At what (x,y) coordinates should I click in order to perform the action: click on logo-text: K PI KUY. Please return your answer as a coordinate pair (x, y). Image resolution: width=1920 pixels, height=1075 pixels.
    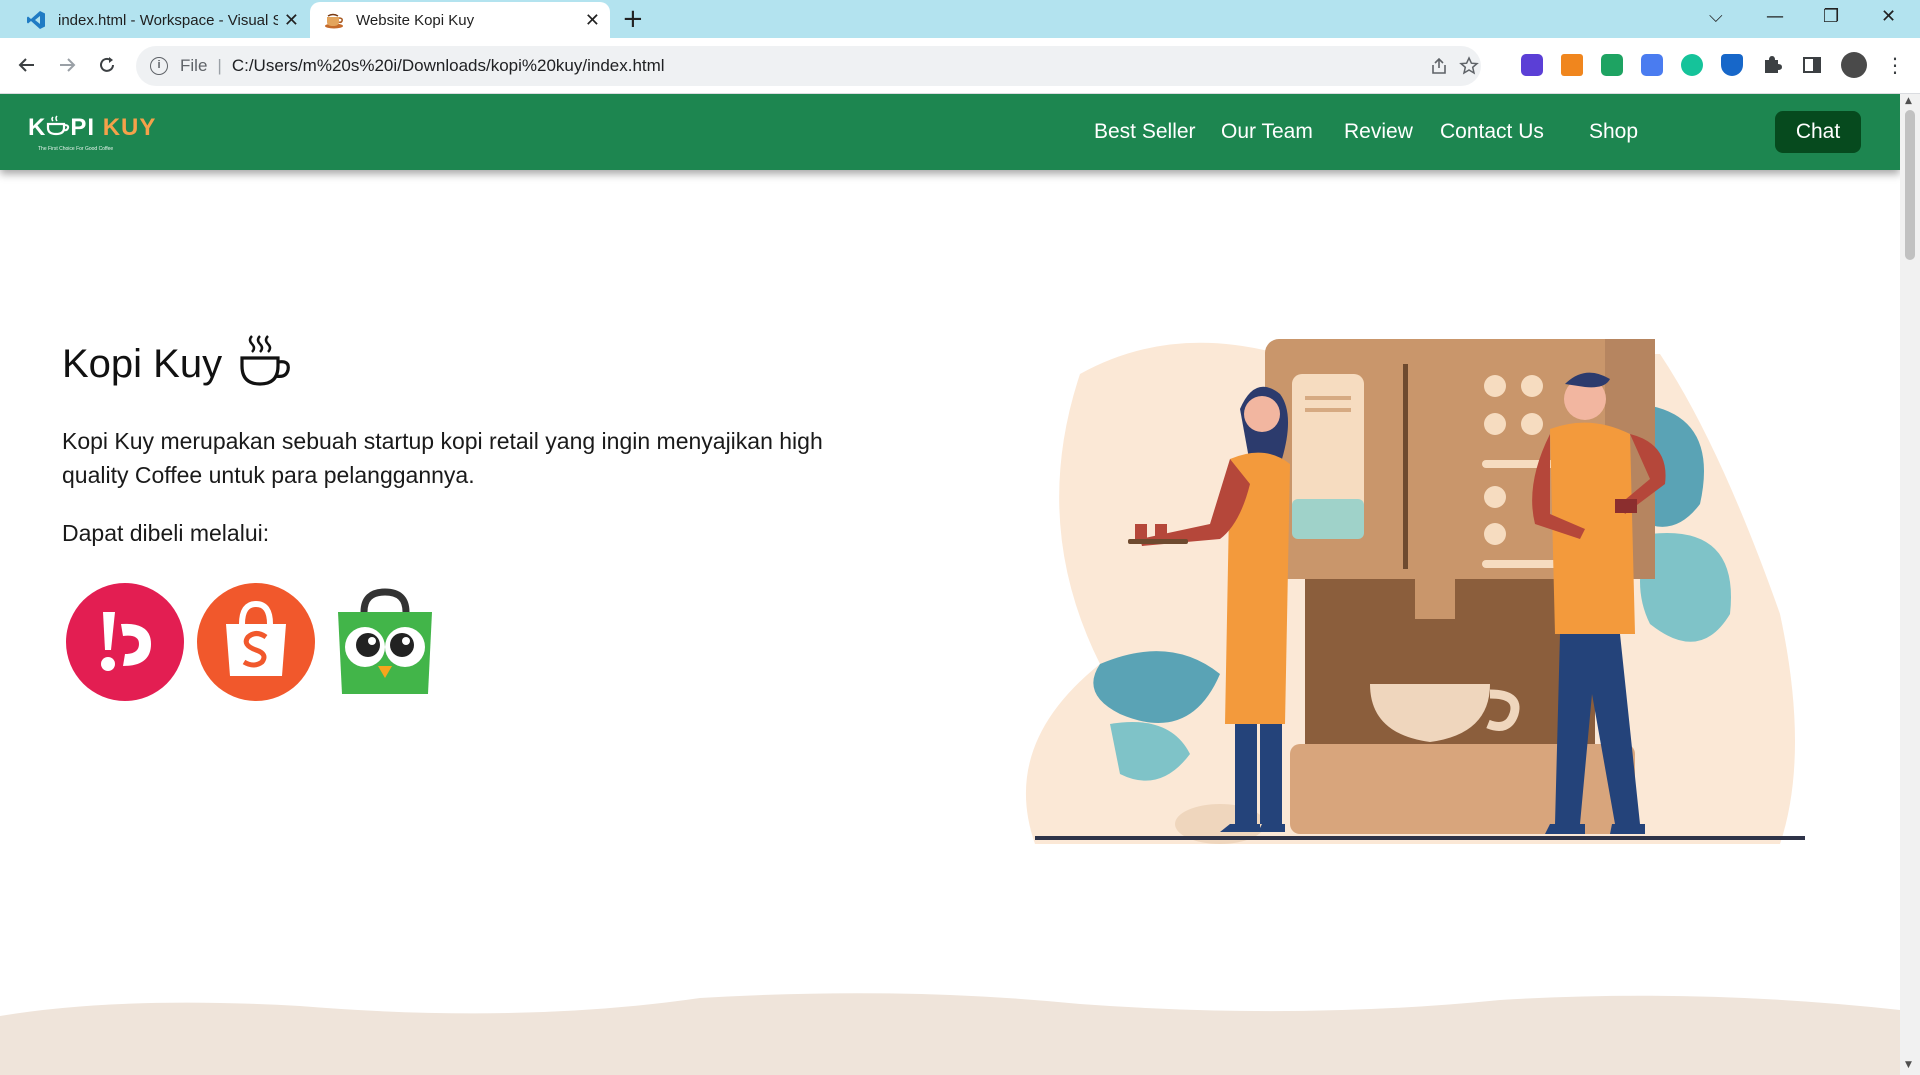
    Looking at the image, I should click on (92, 128).